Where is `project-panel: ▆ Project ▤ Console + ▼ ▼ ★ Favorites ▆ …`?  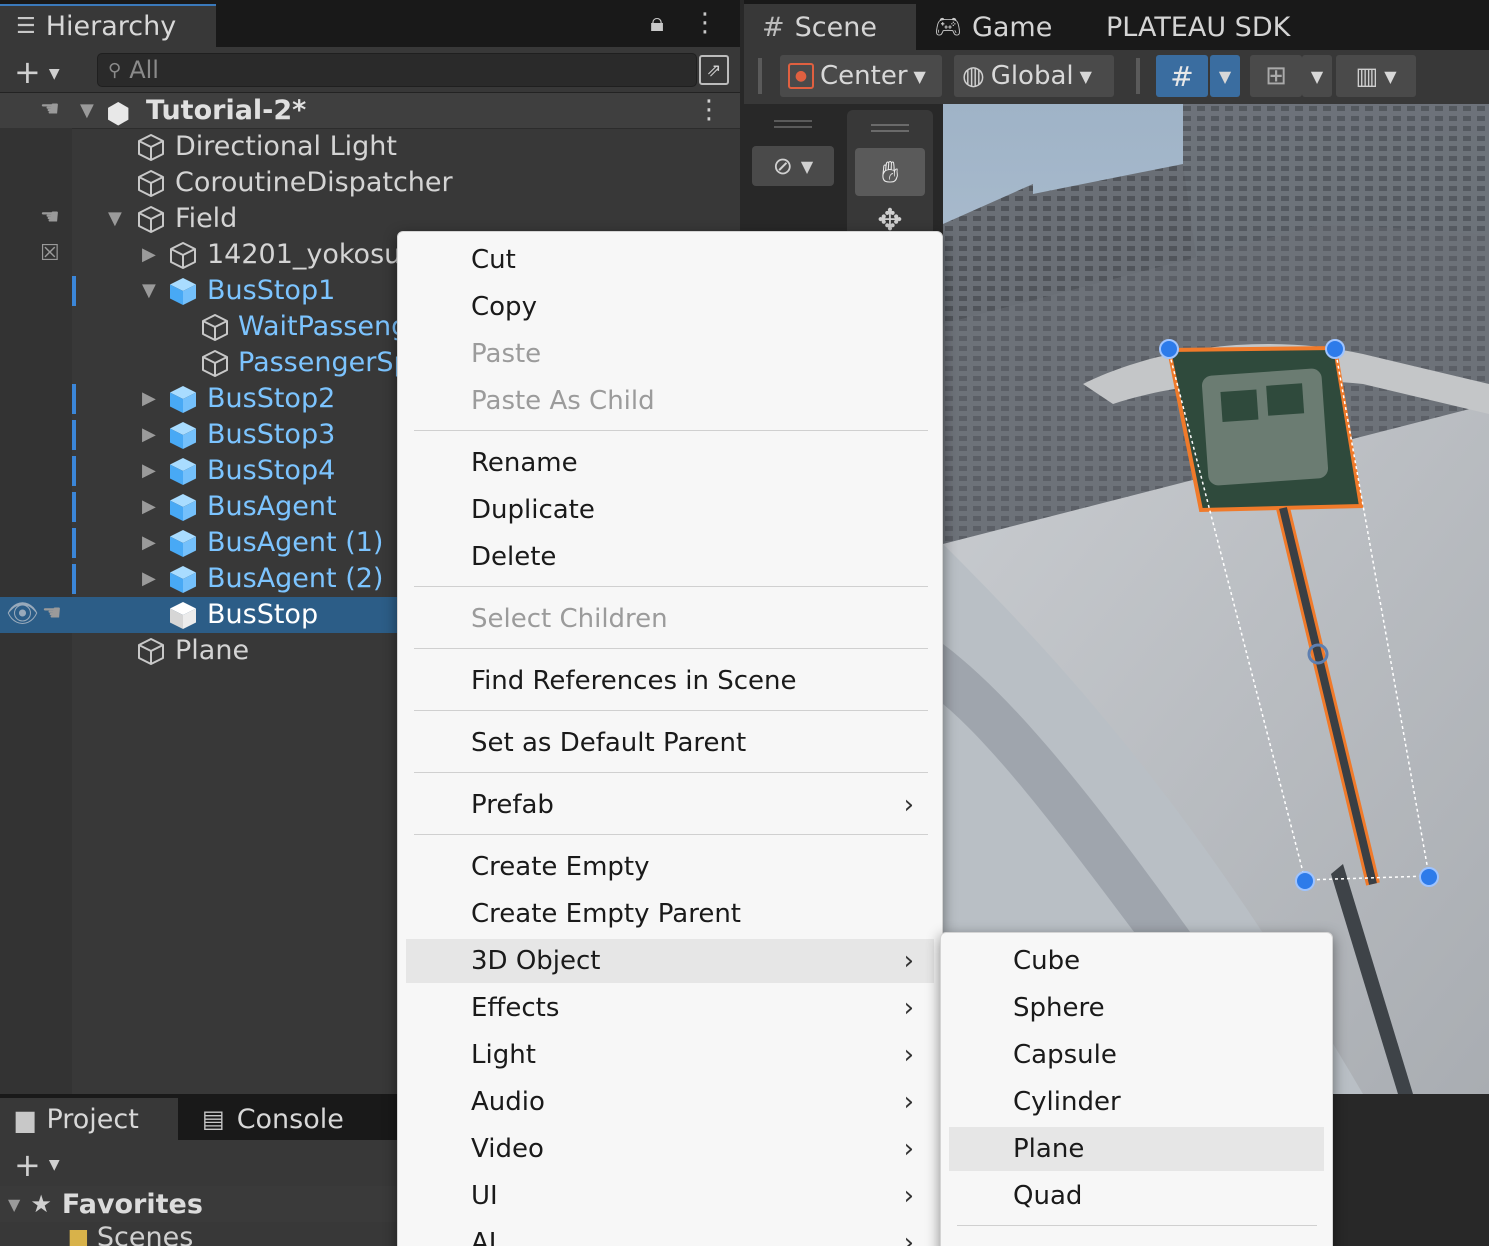 project-panel: ▆ Project ▤ Console + ▼ ▼ ★ Favorites ▆ … is located at coordinates (200, 1170).